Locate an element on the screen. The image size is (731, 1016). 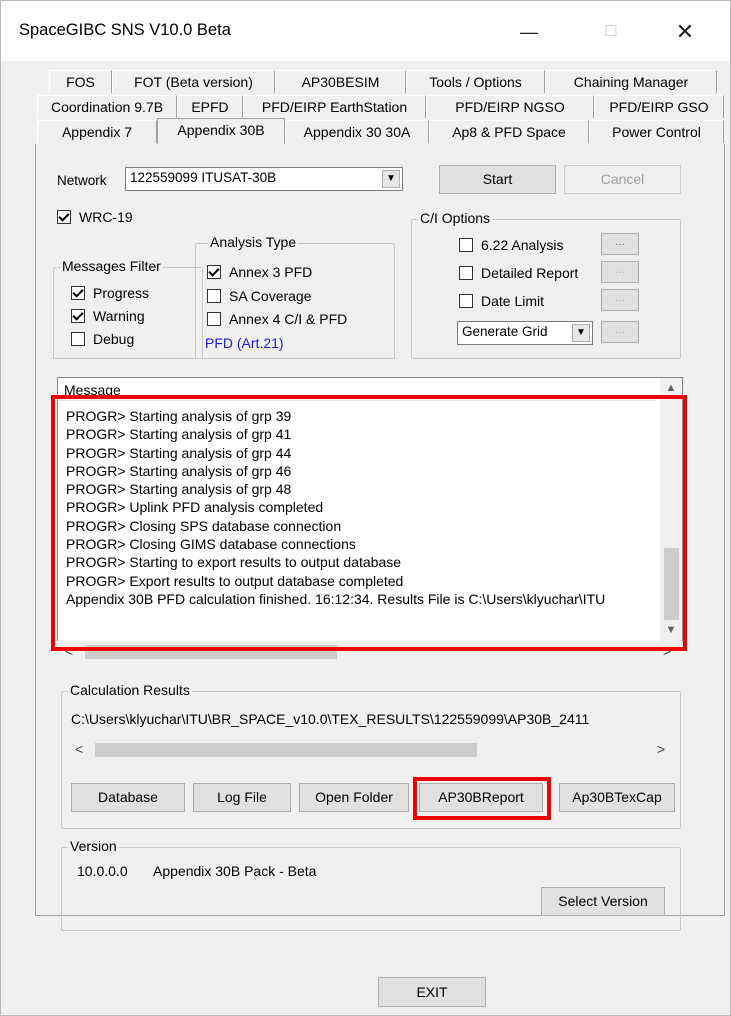
message-line: PROGR> Starting analysis of grp 46 is located at coordinates (335, 472).